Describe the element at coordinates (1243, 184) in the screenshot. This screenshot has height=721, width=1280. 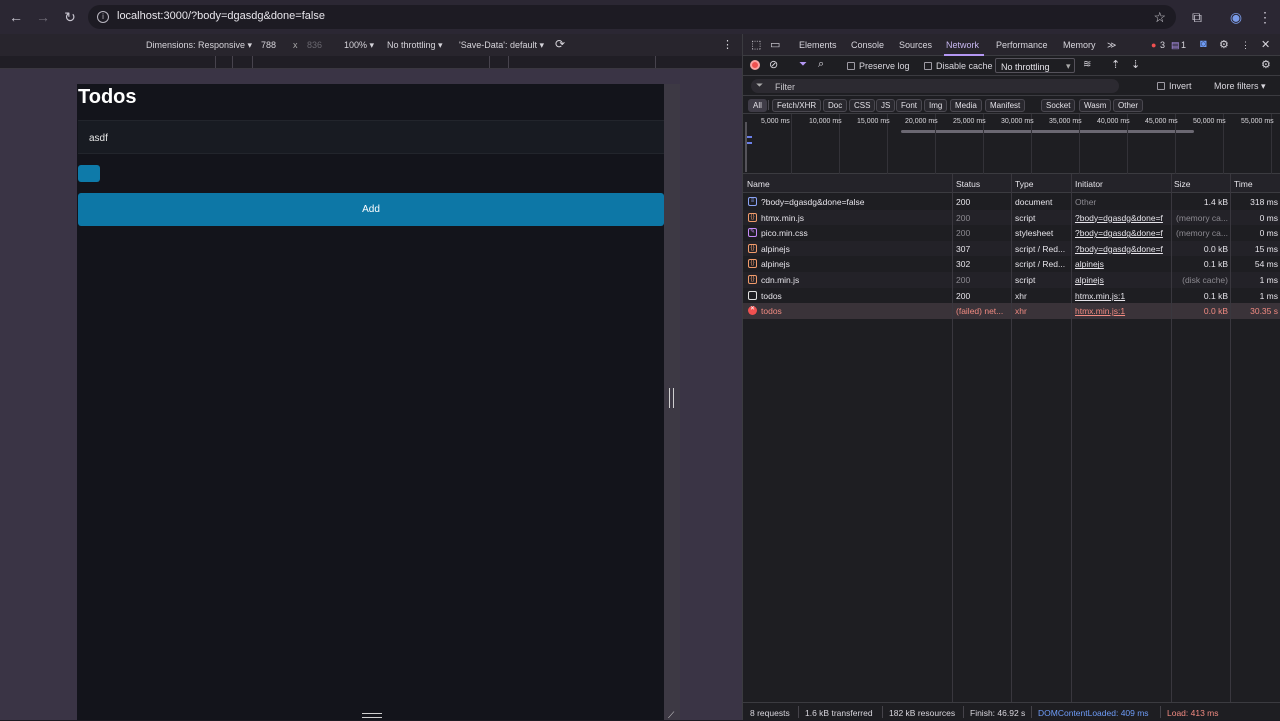
I see `column-header-time: Time` at that location.